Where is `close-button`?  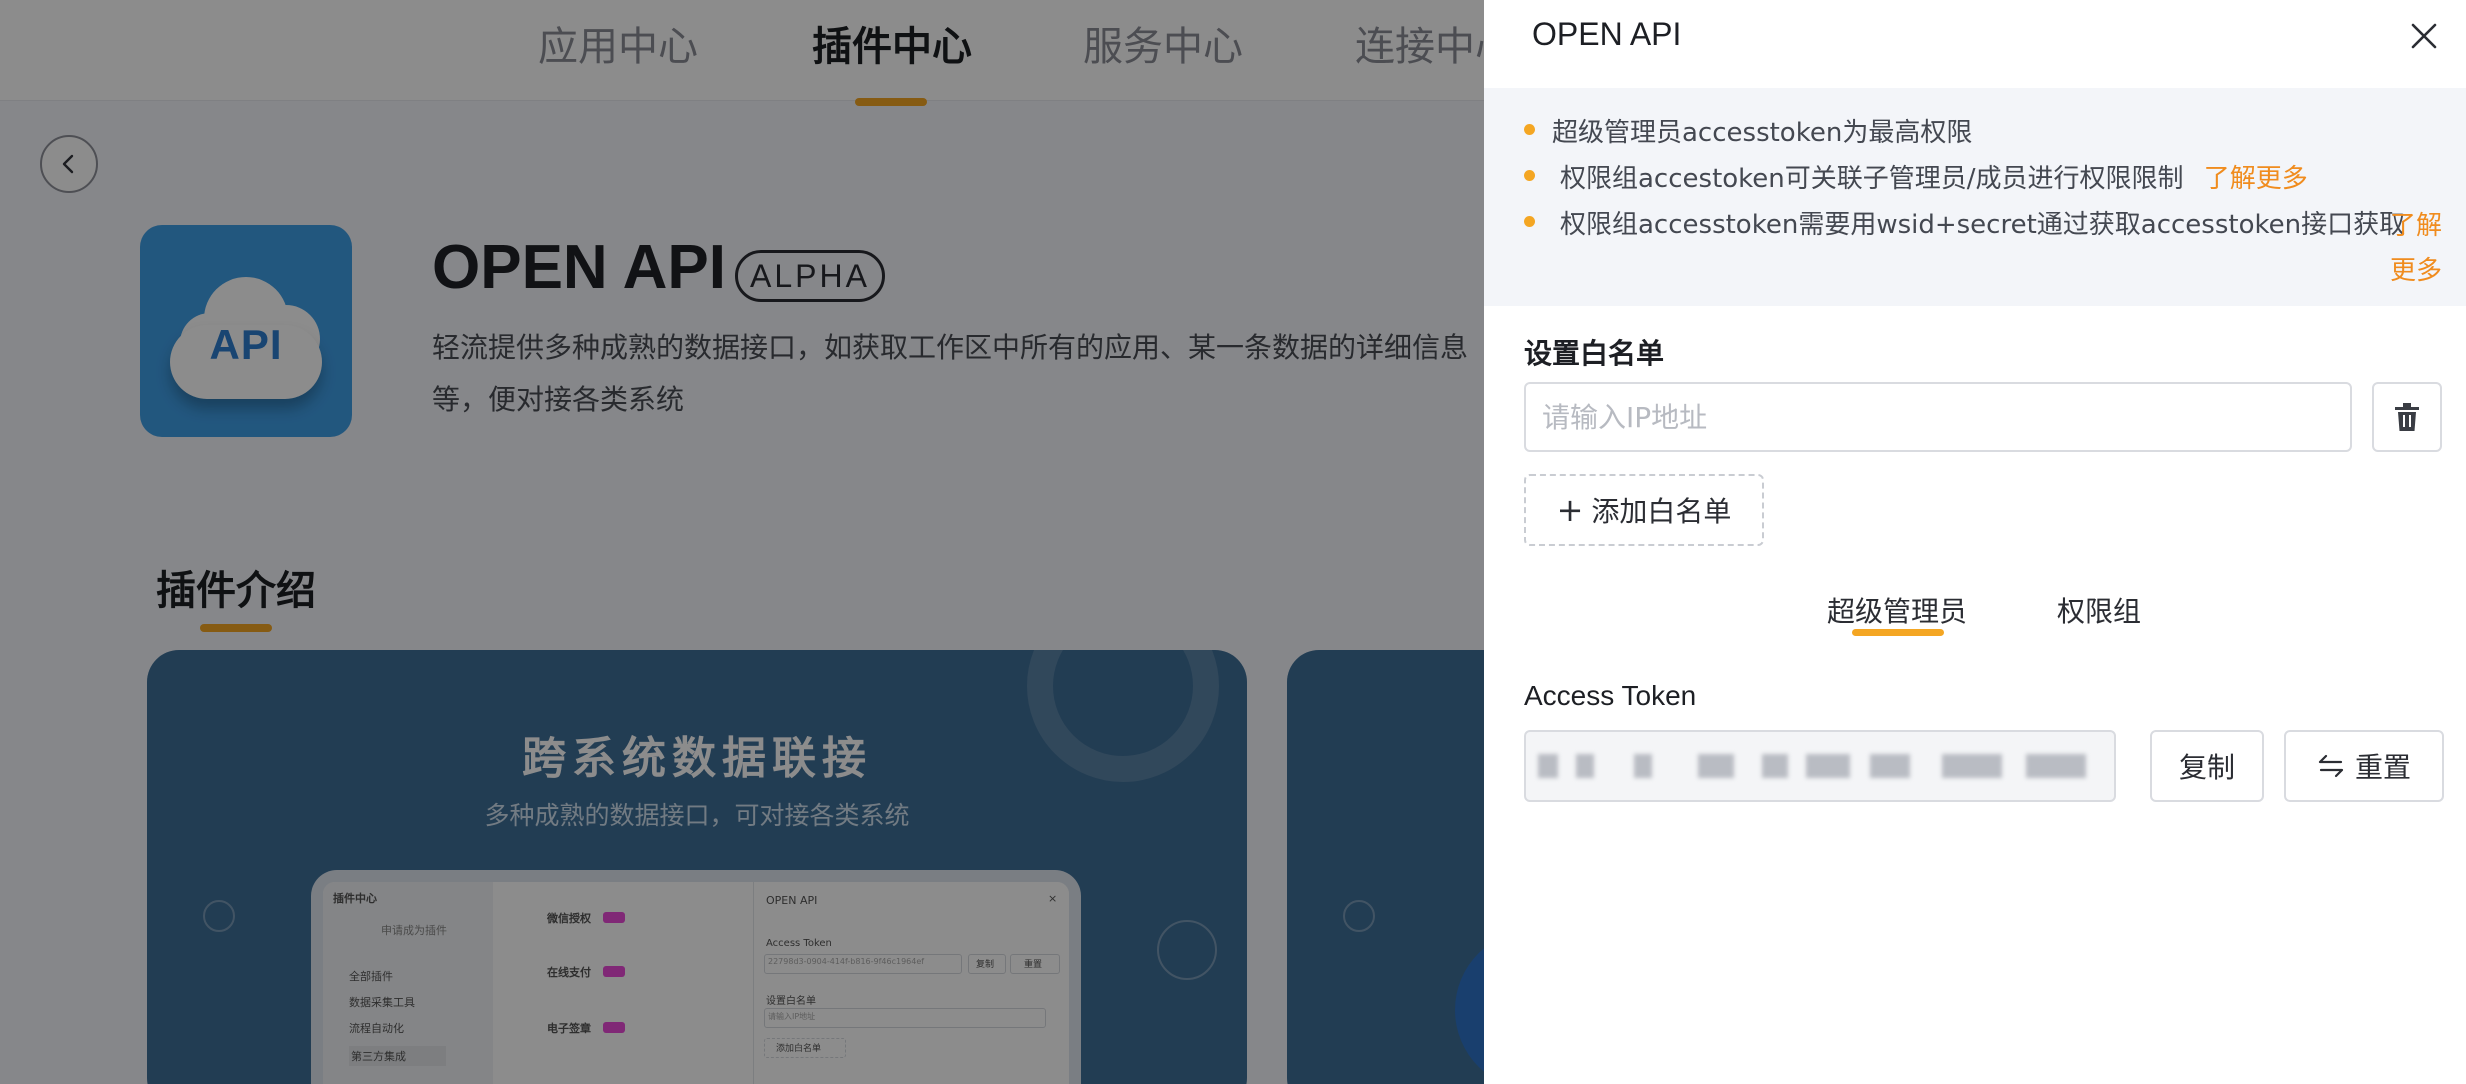
close-button is located at coordinates (2424, 36).